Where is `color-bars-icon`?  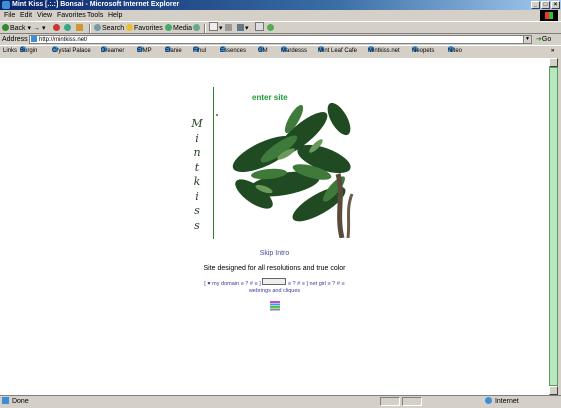 color-bars-icon is located at coordinates (275, 306).